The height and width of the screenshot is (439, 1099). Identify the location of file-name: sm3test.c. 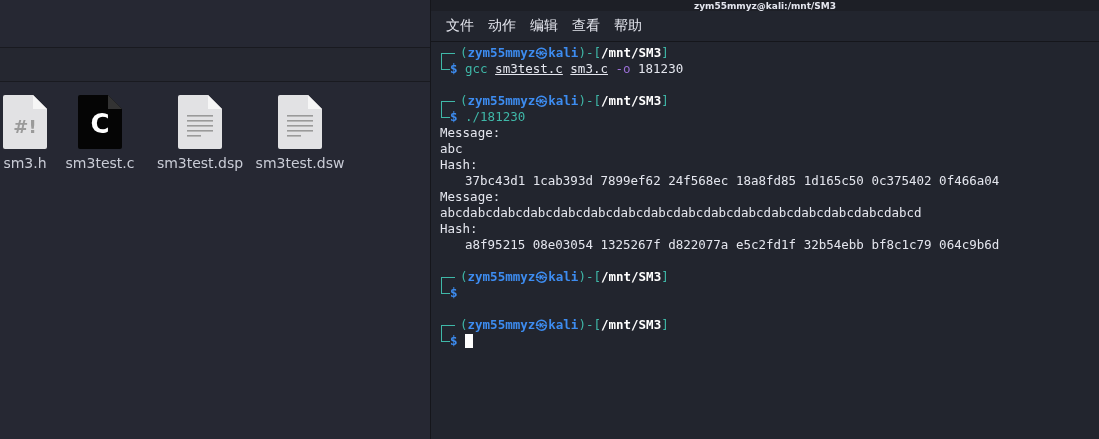
(100, 163).